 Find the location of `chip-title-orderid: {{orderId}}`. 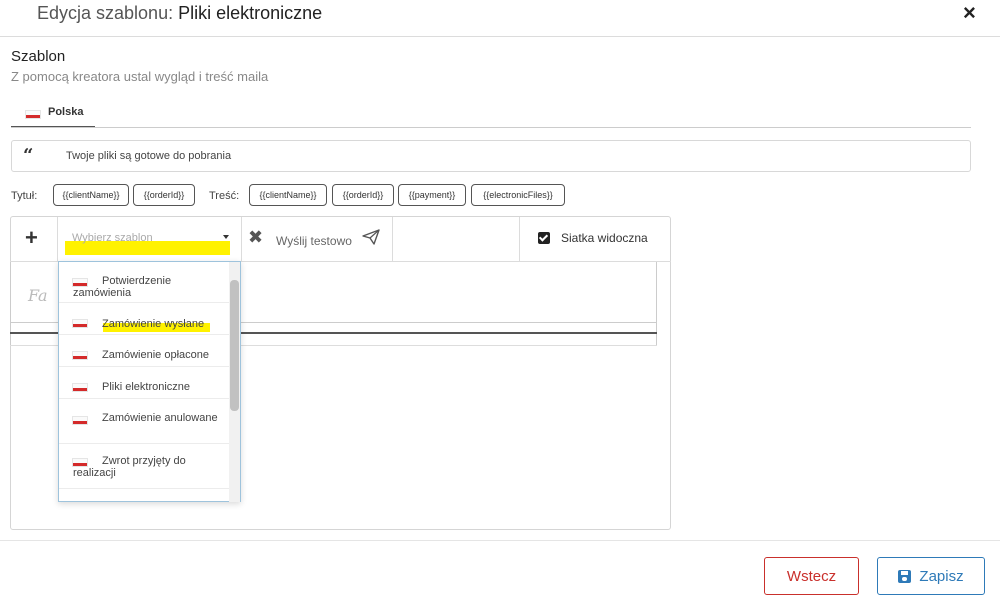

chip-title-orderid: {{orderId}} is located at coordinates (164, 195).